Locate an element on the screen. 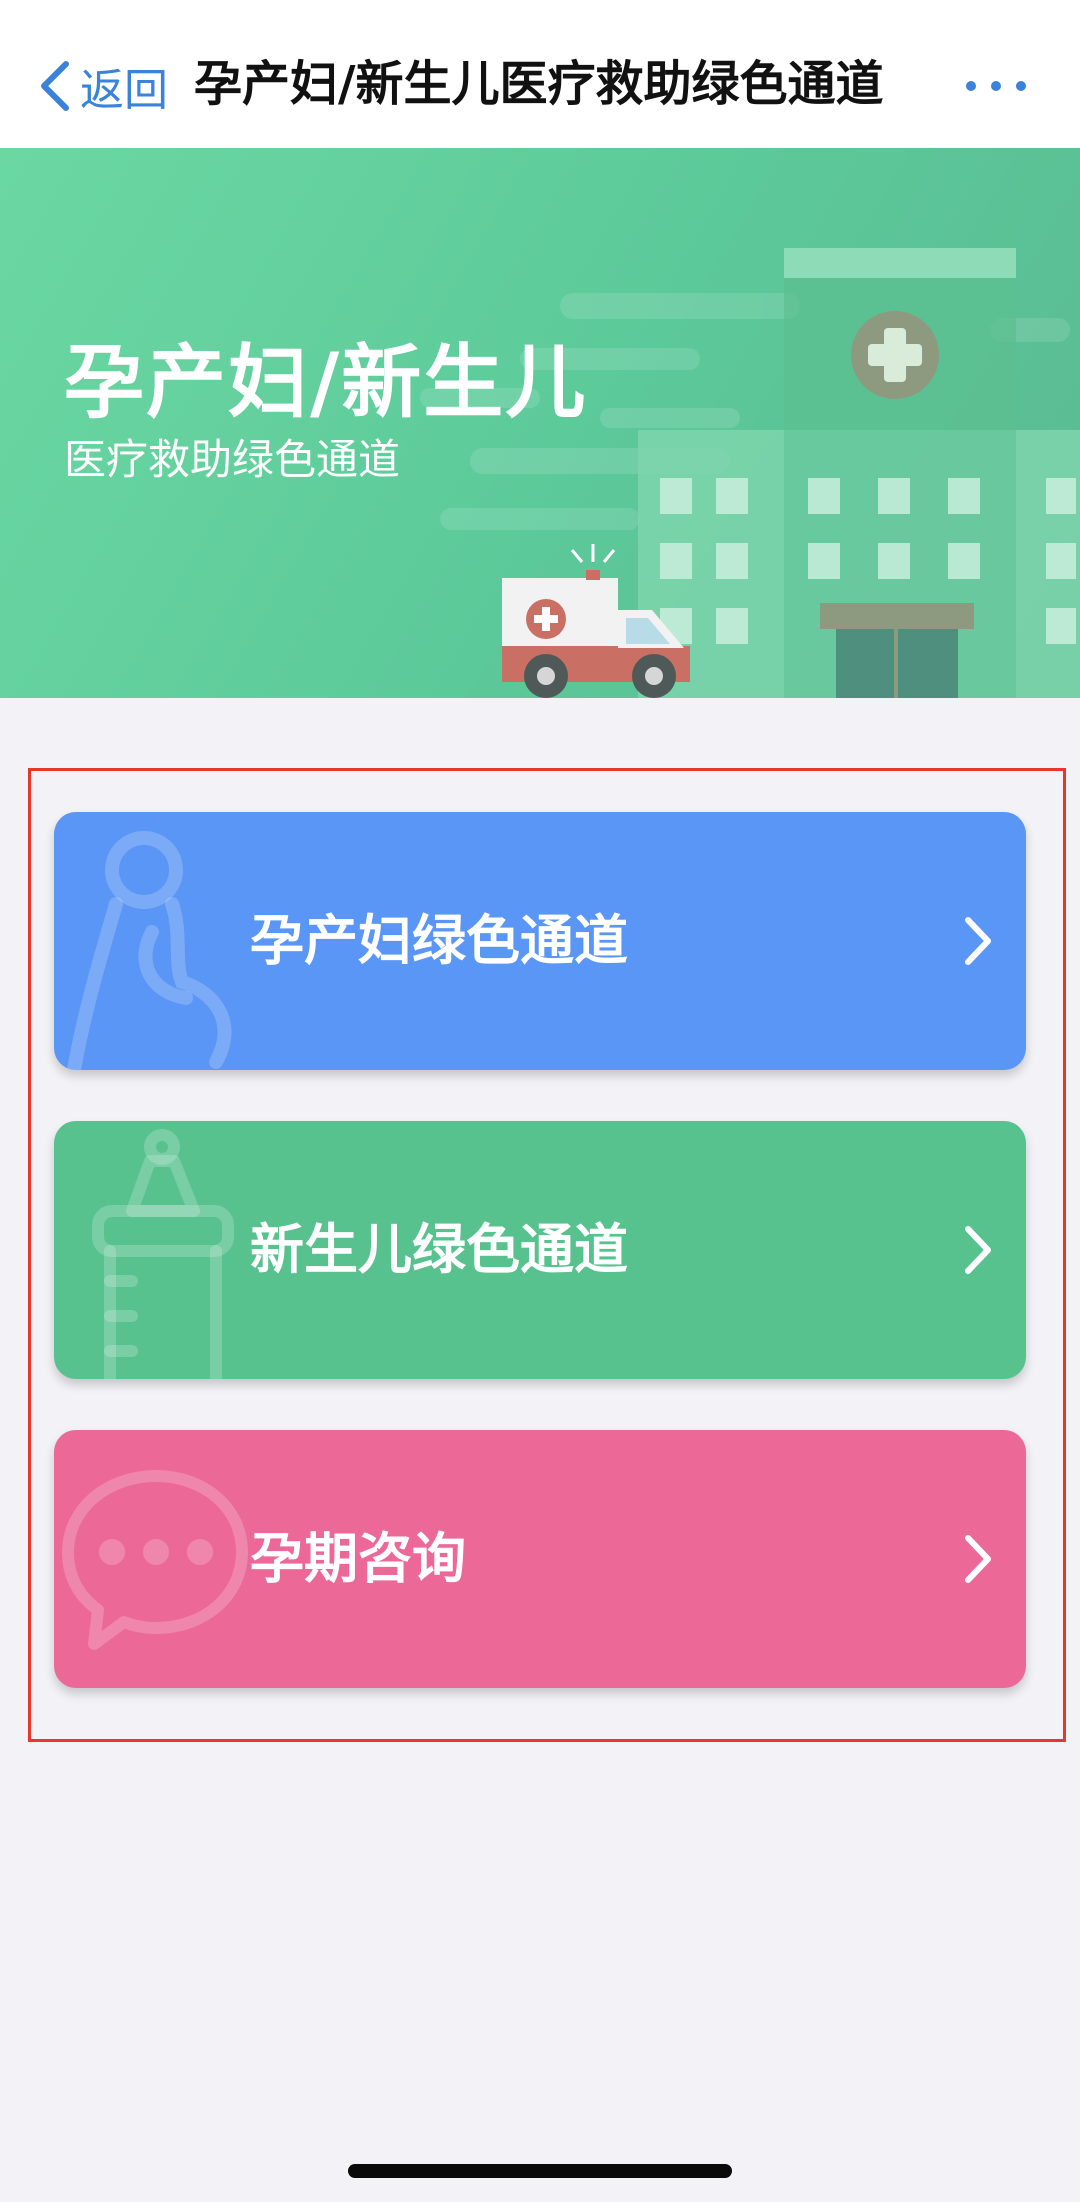 This screenshot has width=1080, height=2202. menu-item-newborn-channel: 新生儿绿色通道 is located at coordinates (540, 1250).